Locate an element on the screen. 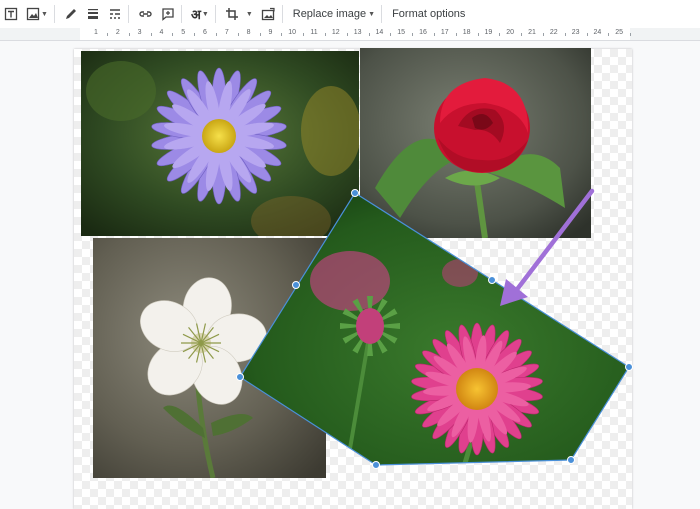 The height and width of the screenshot is (509, 700). reset-image-icon is located at coordinates (268, 14).